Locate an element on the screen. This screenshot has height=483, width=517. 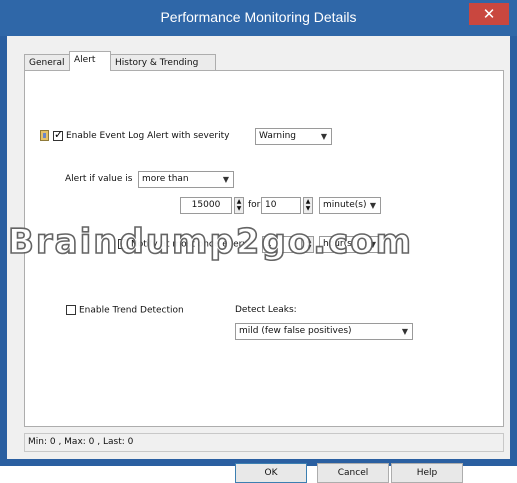
status-bar: Min: 0 , Max: 0 , Last: 0 is located at coordinates (264, 442).